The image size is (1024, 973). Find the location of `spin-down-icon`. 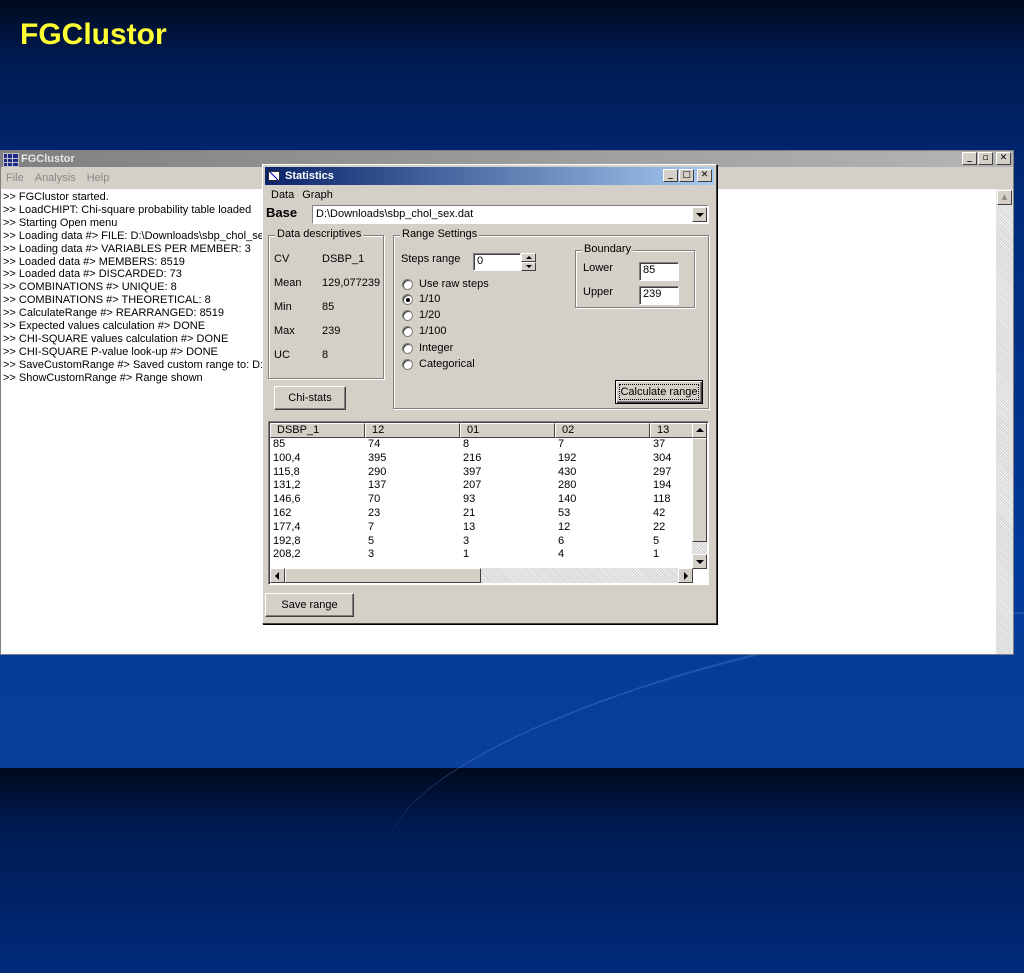

spin-down-icon is located at coordinates (528, 266).